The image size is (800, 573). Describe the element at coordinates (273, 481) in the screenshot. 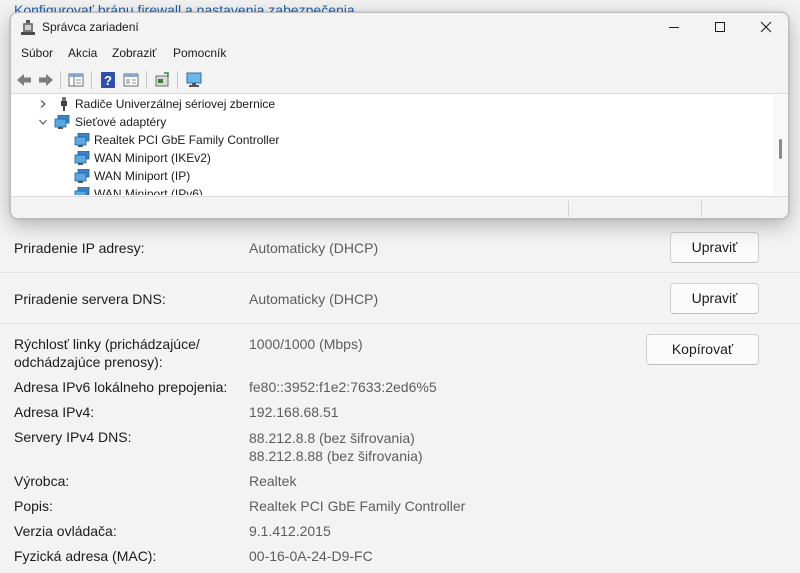

I see `manufacturer-value: Realtek` at that location.